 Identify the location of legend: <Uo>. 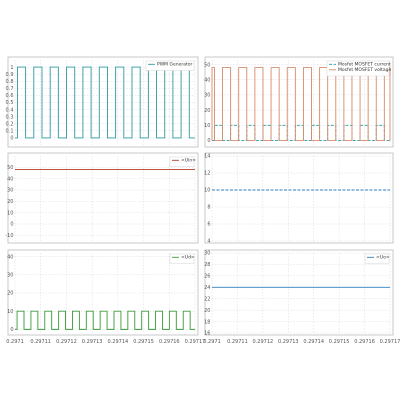
(377, 258).